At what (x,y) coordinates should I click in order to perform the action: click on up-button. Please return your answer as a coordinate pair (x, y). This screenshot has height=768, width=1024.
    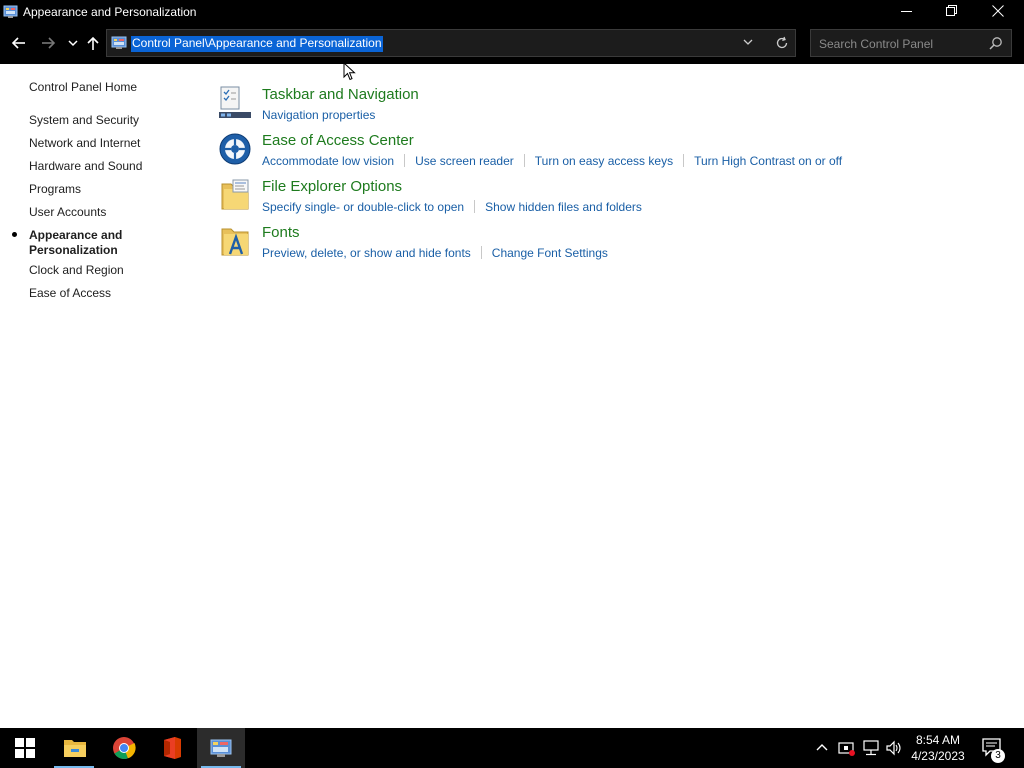
    Looking at the image, I should click on (93, 43).